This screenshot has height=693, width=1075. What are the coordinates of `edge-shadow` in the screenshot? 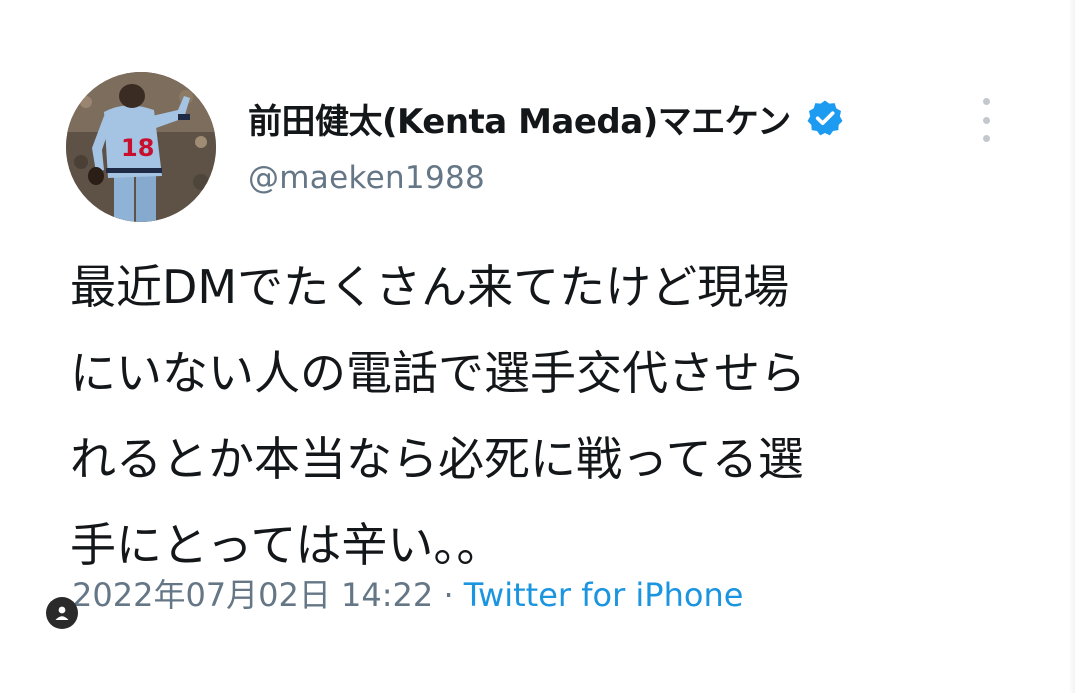 It's located at (1072, 346).